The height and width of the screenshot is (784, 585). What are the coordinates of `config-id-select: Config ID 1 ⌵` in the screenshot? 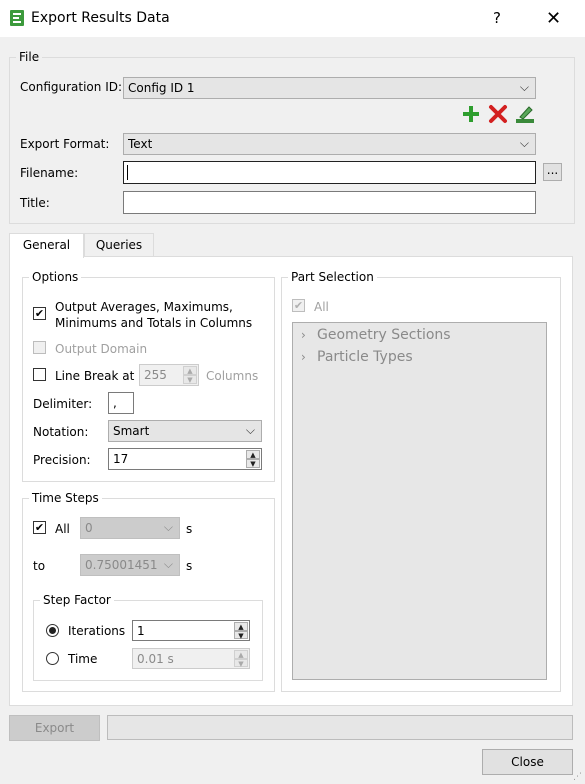 It's located at (329, 88).